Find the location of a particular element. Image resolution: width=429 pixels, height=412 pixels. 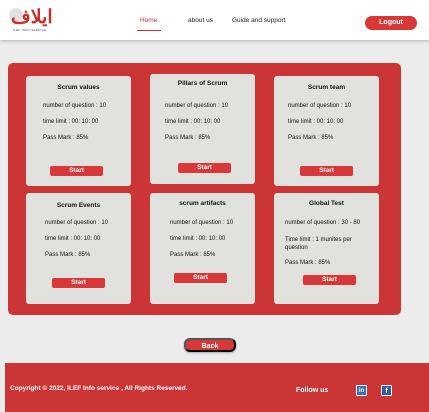

card-title: Scrum Events is located at coordinates (78, 205).